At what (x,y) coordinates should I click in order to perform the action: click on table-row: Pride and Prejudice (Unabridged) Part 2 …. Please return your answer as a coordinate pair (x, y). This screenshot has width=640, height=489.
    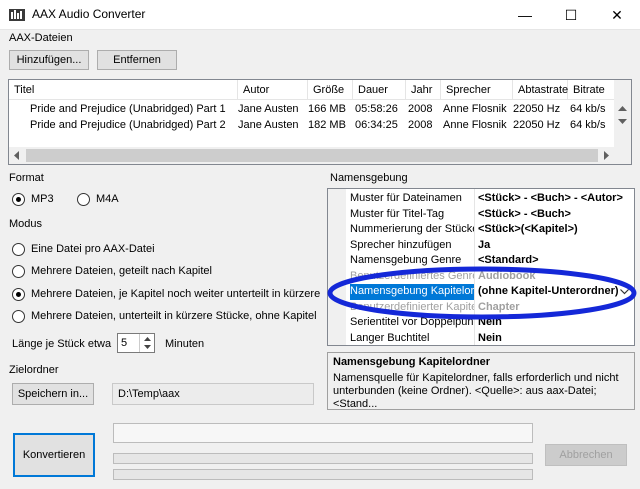
    Looking at the image, I should click on (320, 125).